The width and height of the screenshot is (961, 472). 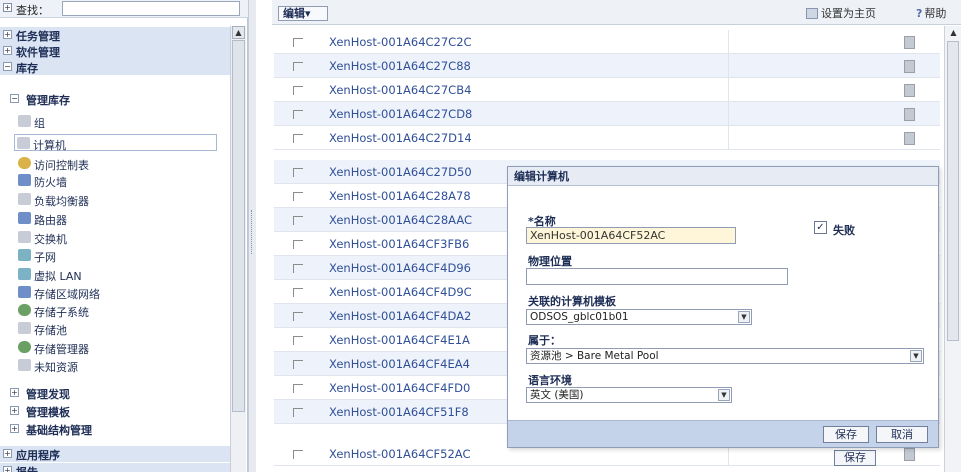 What do you see at coordinates (400, 138) in the screenshot?
I see `computer-link: XenHost-001A64C27D14` at bounding box center [400, 138].